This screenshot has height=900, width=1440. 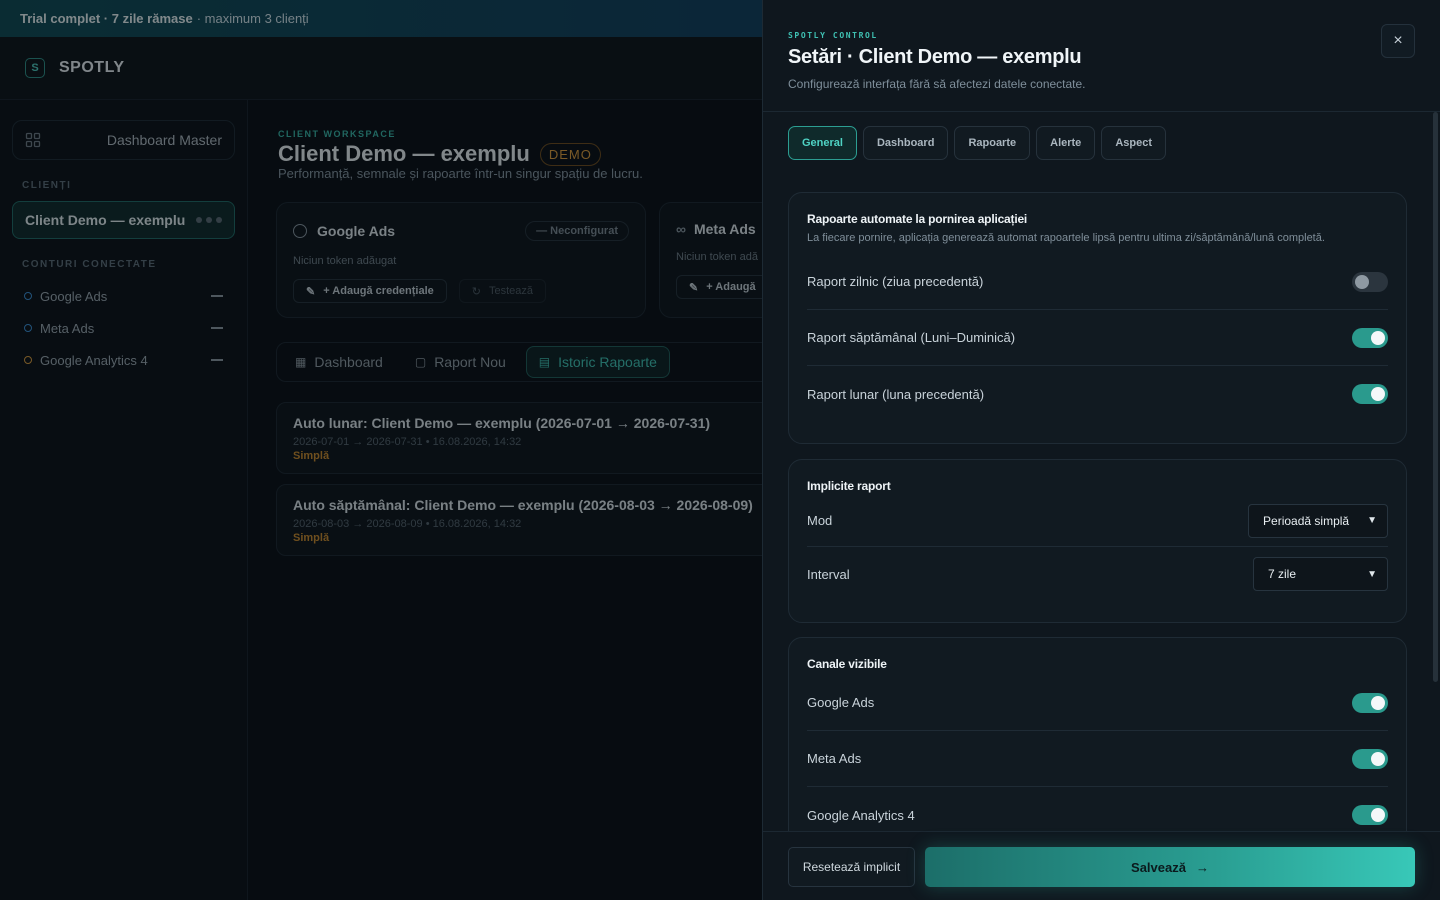 I want to click on google-ads-toggle, so click(x=1370, y=702).